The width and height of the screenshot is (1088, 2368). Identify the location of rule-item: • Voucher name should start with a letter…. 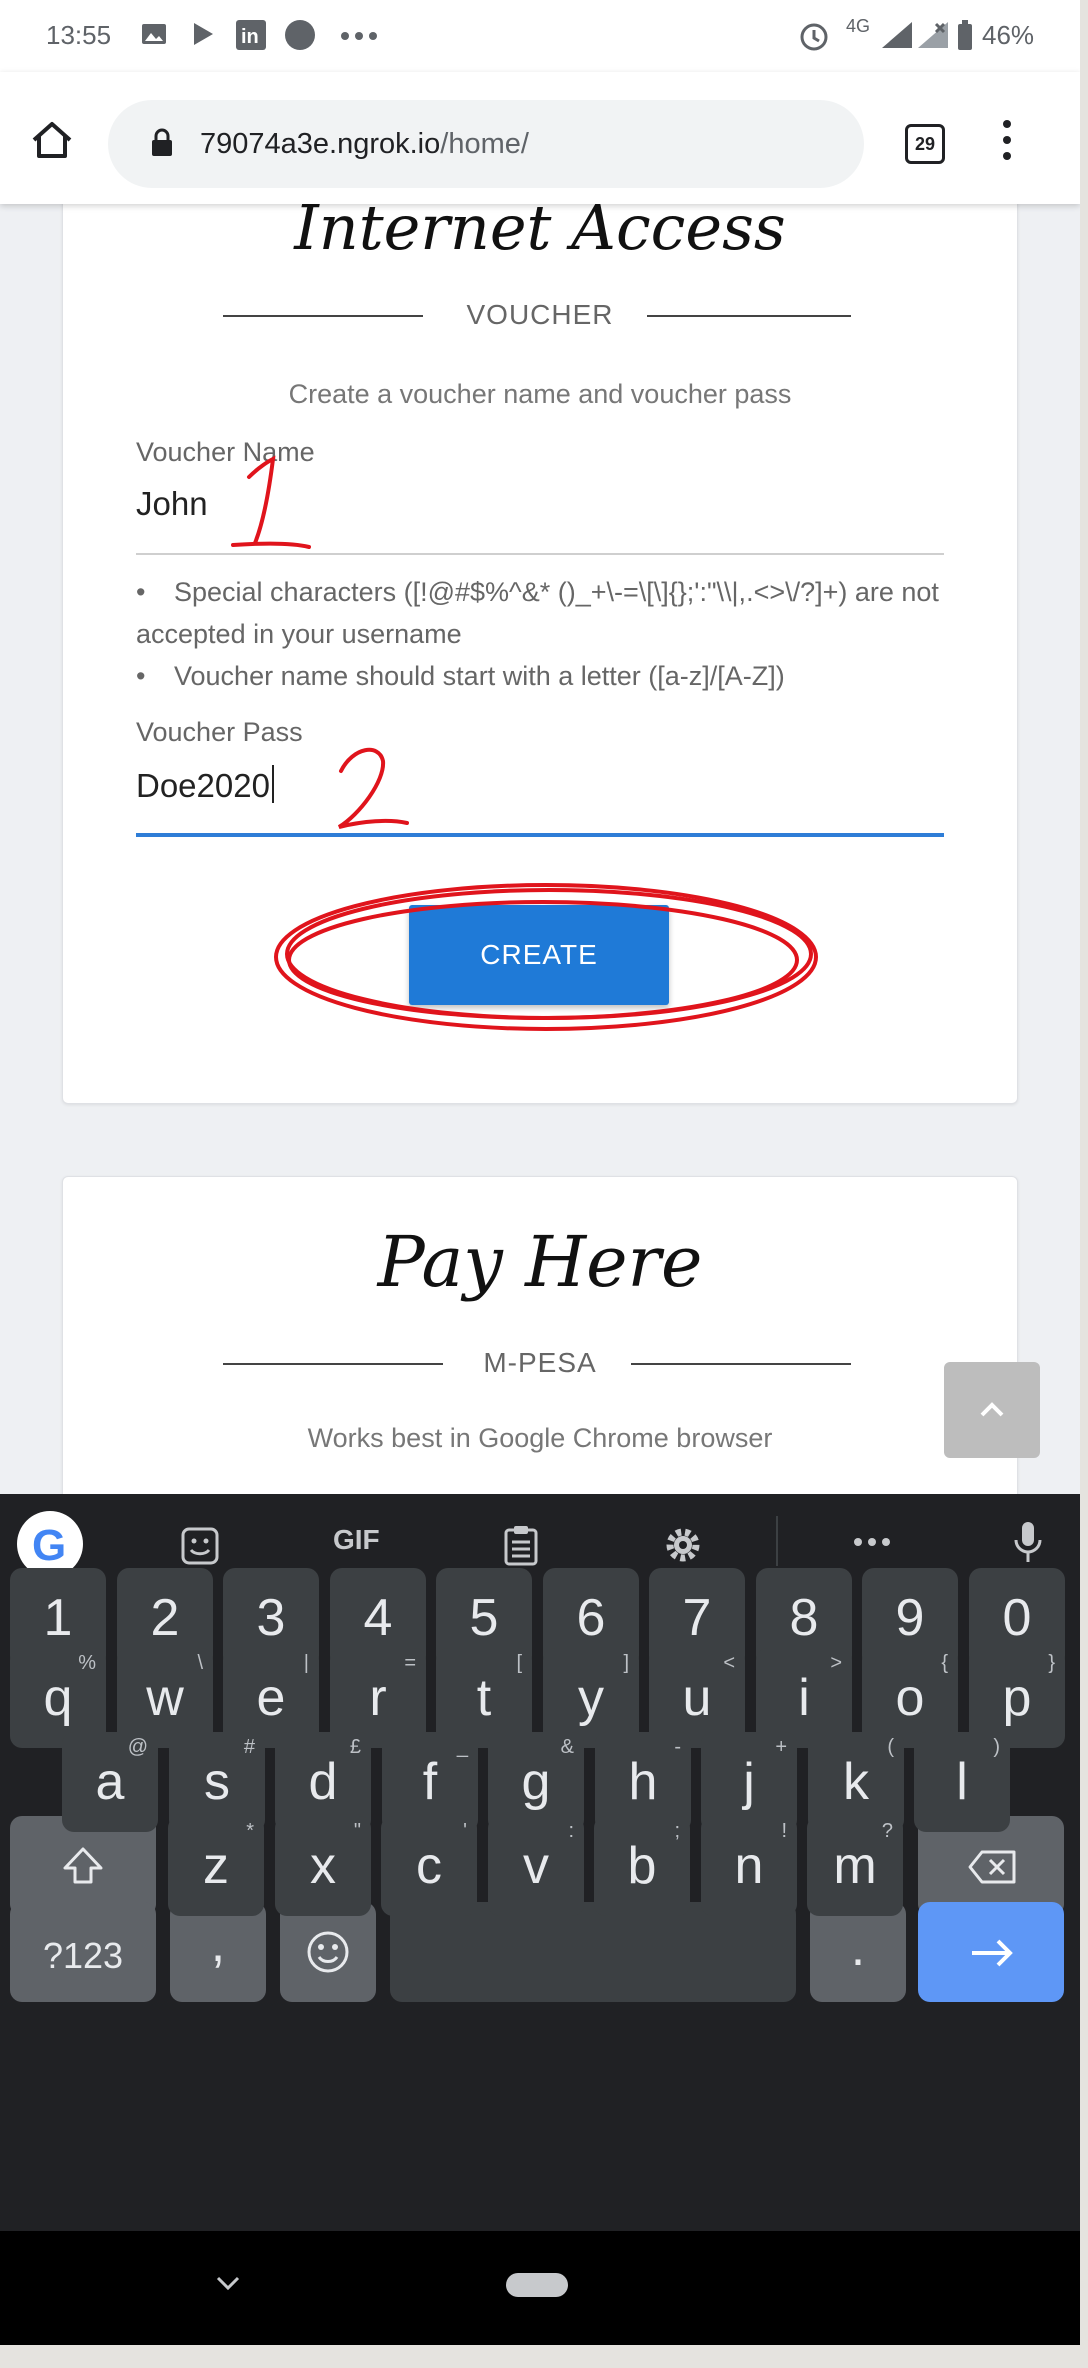
(460, 676).